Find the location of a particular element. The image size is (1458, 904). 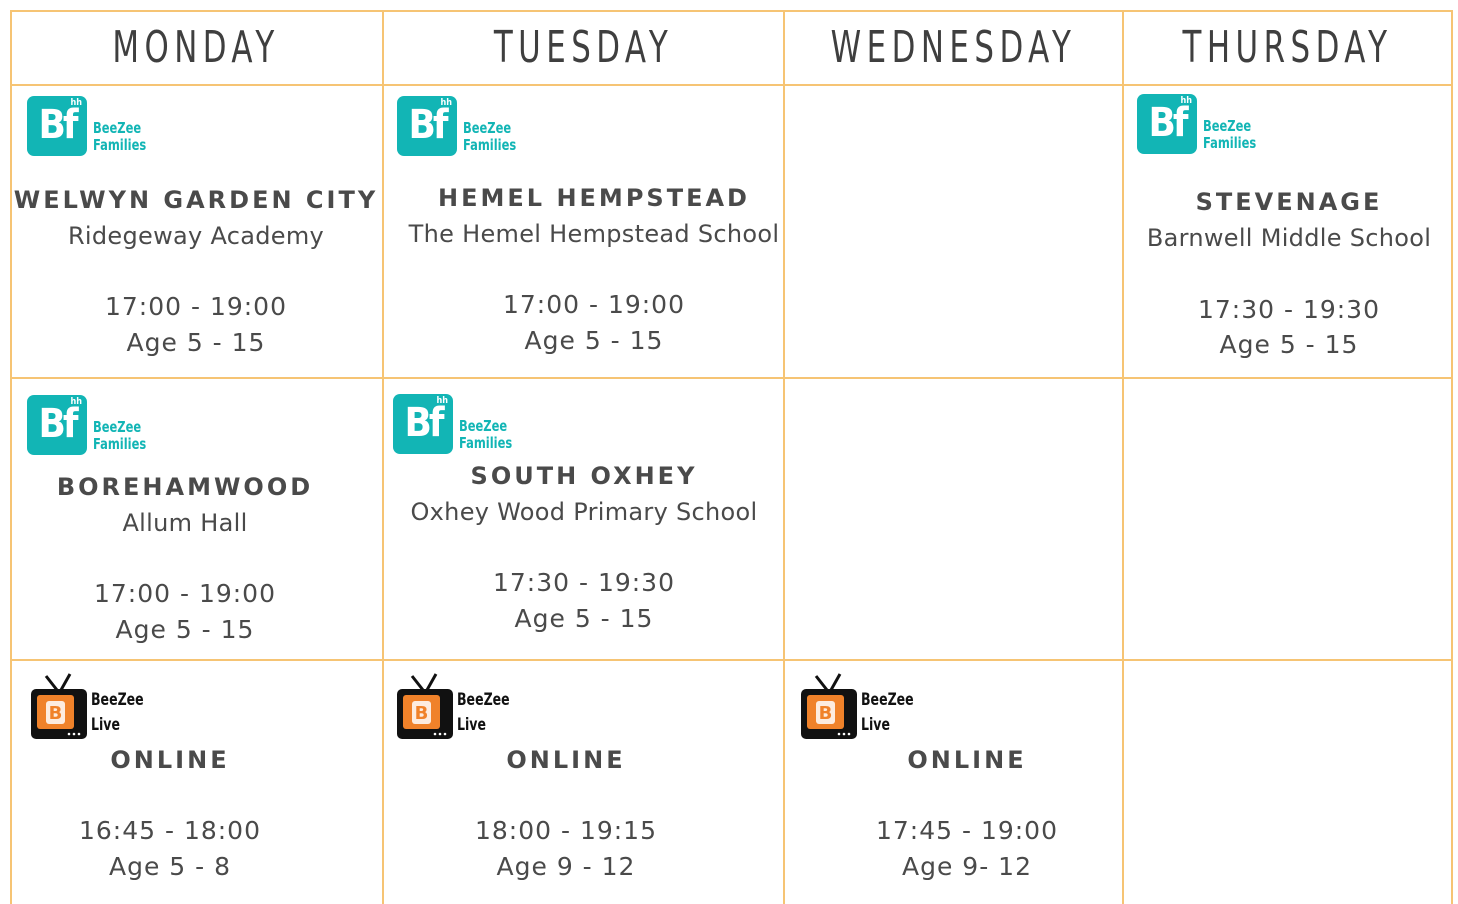

session-time: 18:00 - 19:15 is located at coordinates (565, 830).